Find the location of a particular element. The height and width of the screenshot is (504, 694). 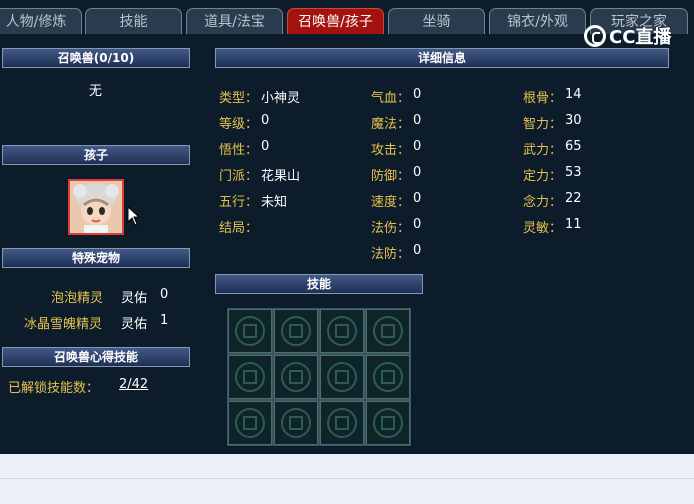

special-pet-name: 泡泡精灵 is located at coordinates (77, 298).